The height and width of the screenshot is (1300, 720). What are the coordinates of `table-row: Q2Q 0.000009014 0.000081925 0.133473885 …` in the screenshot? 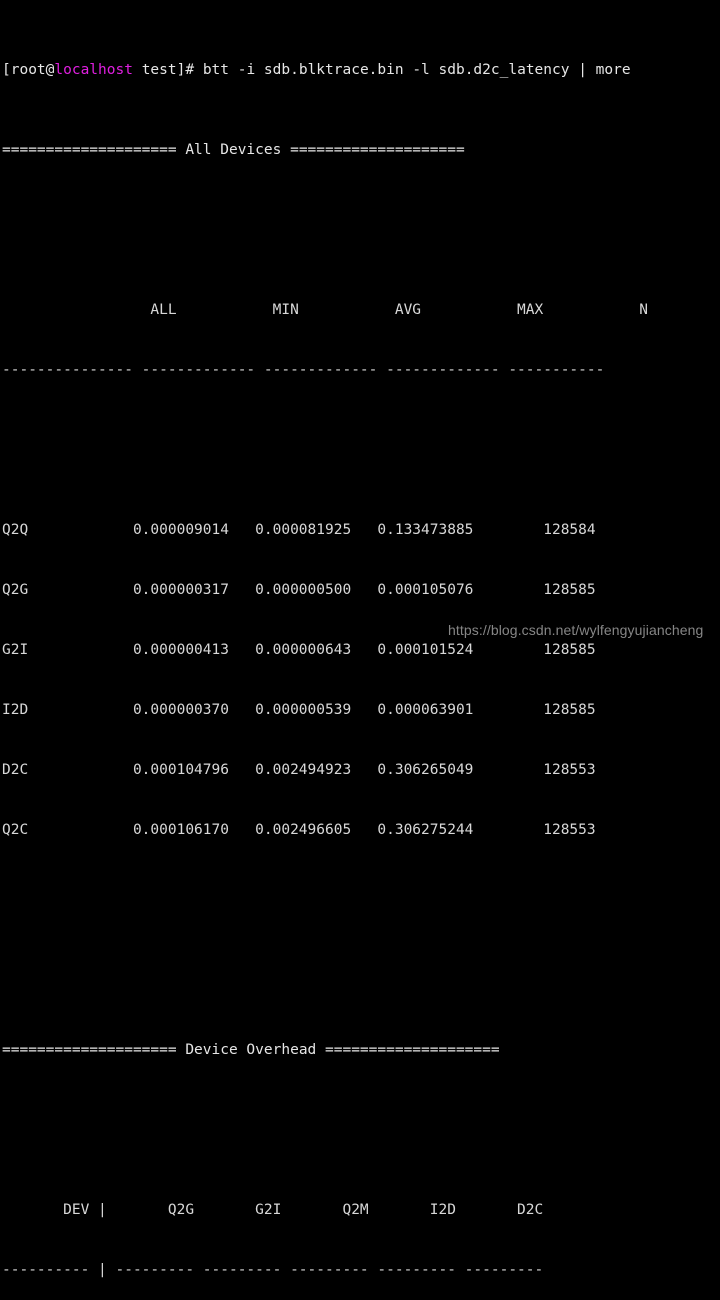 It's located at (299, 530).